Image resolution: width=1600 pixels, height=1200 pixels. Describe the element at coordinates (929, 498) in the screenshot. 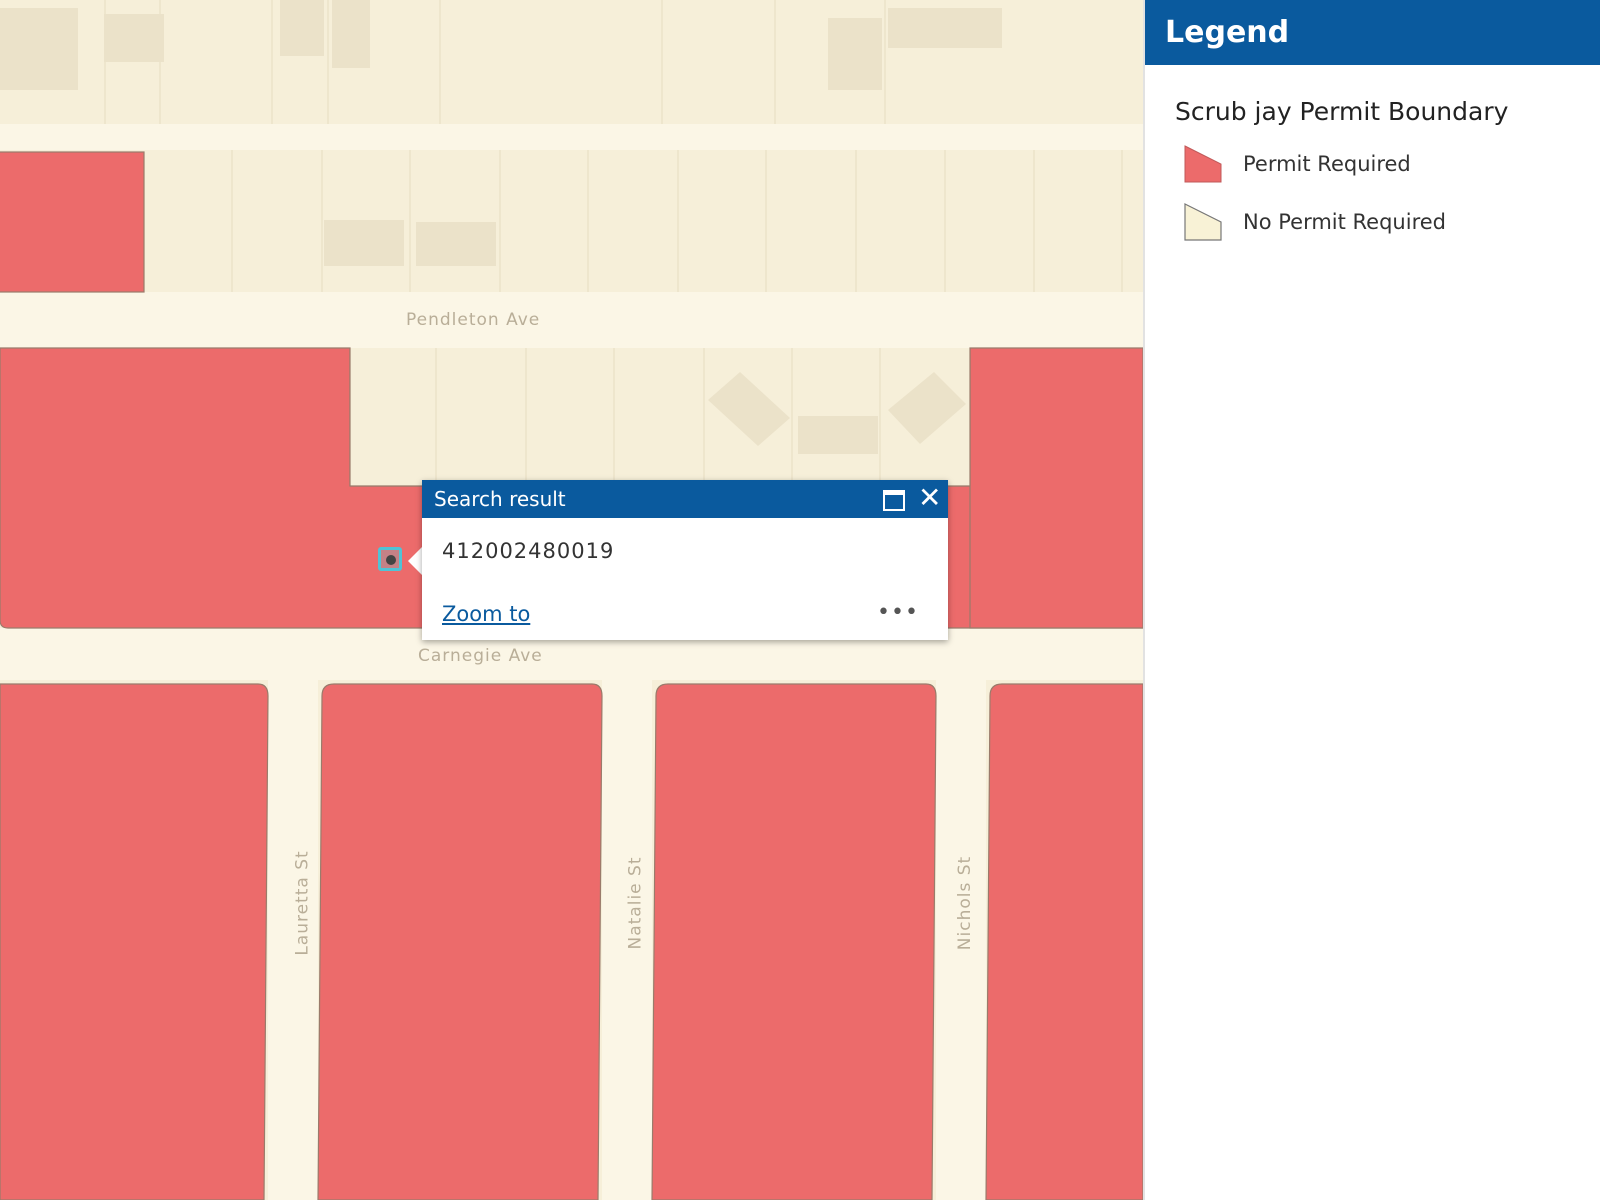

I see `close-icon: ✕` at that location.